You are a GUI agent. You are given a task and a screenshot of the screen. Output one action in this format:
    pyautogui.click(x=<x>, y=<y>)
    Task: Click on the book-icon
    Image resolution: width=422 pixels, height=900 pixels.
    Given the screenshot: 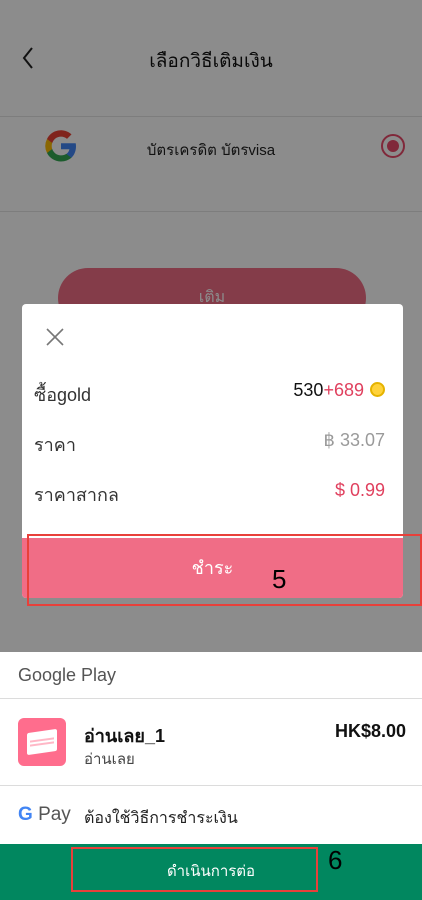 What is the action you would take?
    pyautogui.click(x=42, y=742)
    